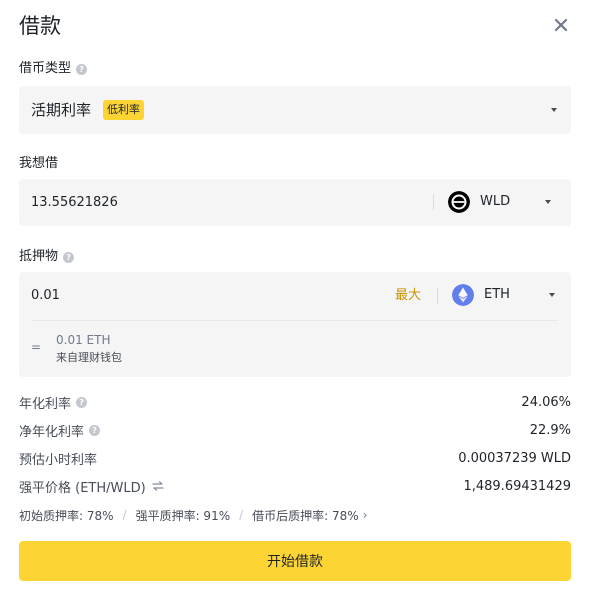 This screenshot has width=591, height=602. I want to click on summary-label: 年化利率?, so click(53, 402).